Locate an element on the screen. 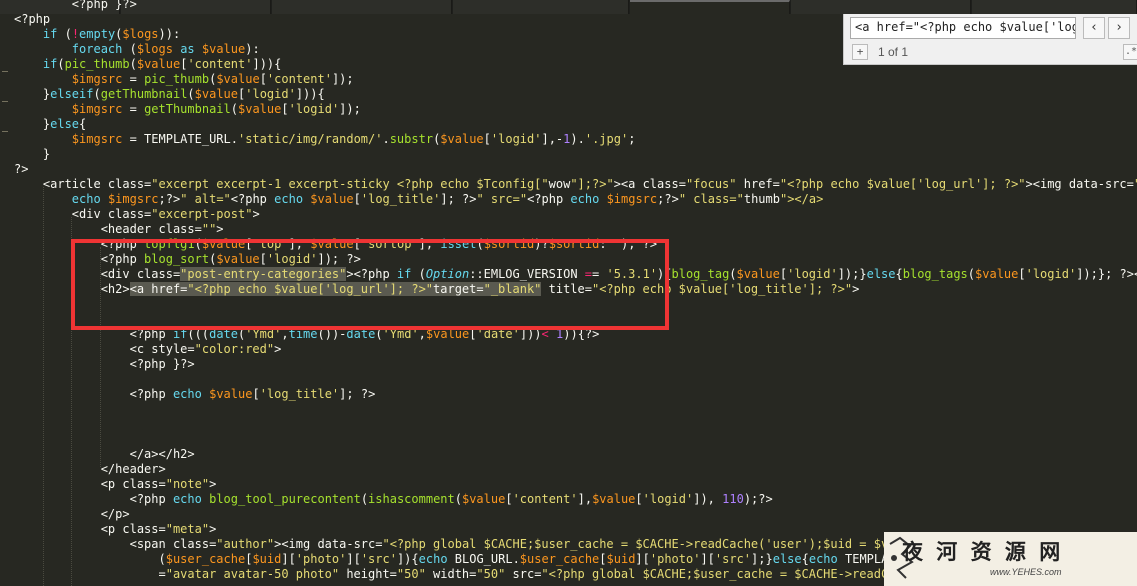 This screenshot has width=1137, height=586. watermark-logo: 夜 河 资 源 网 www.YEHES.com is located at coordinates (1010, 559).